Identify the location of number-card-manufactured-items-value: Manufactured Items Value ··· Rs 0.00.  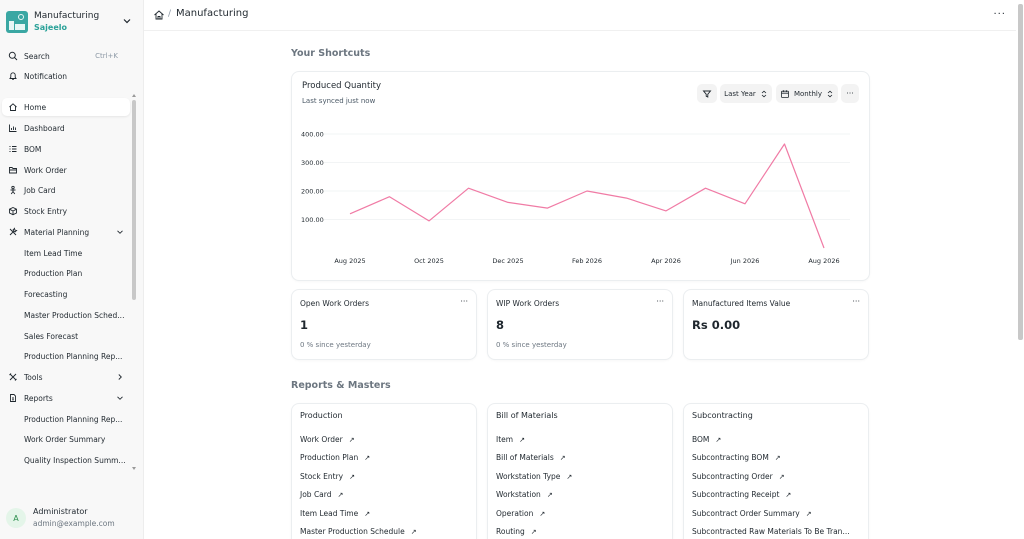
(776, 324).